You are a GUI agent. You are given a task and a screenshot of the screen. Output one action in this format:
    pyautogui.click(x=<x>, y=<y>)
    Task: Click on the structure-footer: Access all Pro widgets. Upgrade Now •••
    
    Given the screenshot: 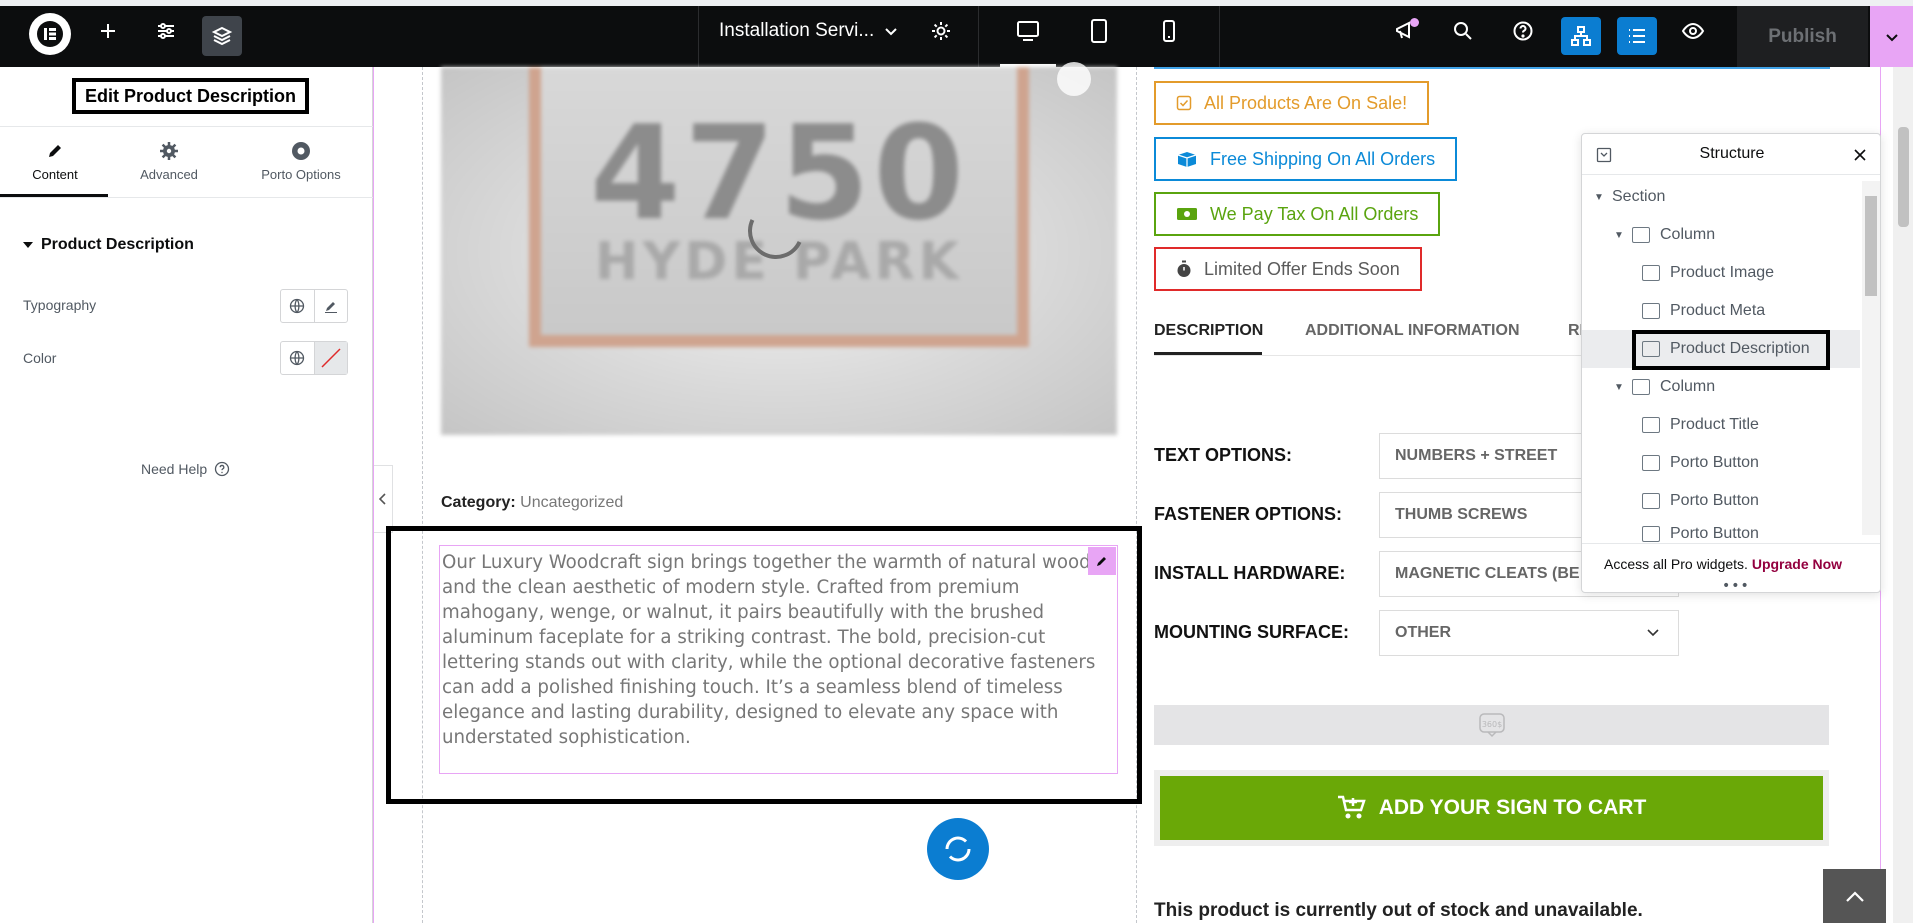 What is the action you would take?
    pyautogui.click(x=1731, y=567)
    